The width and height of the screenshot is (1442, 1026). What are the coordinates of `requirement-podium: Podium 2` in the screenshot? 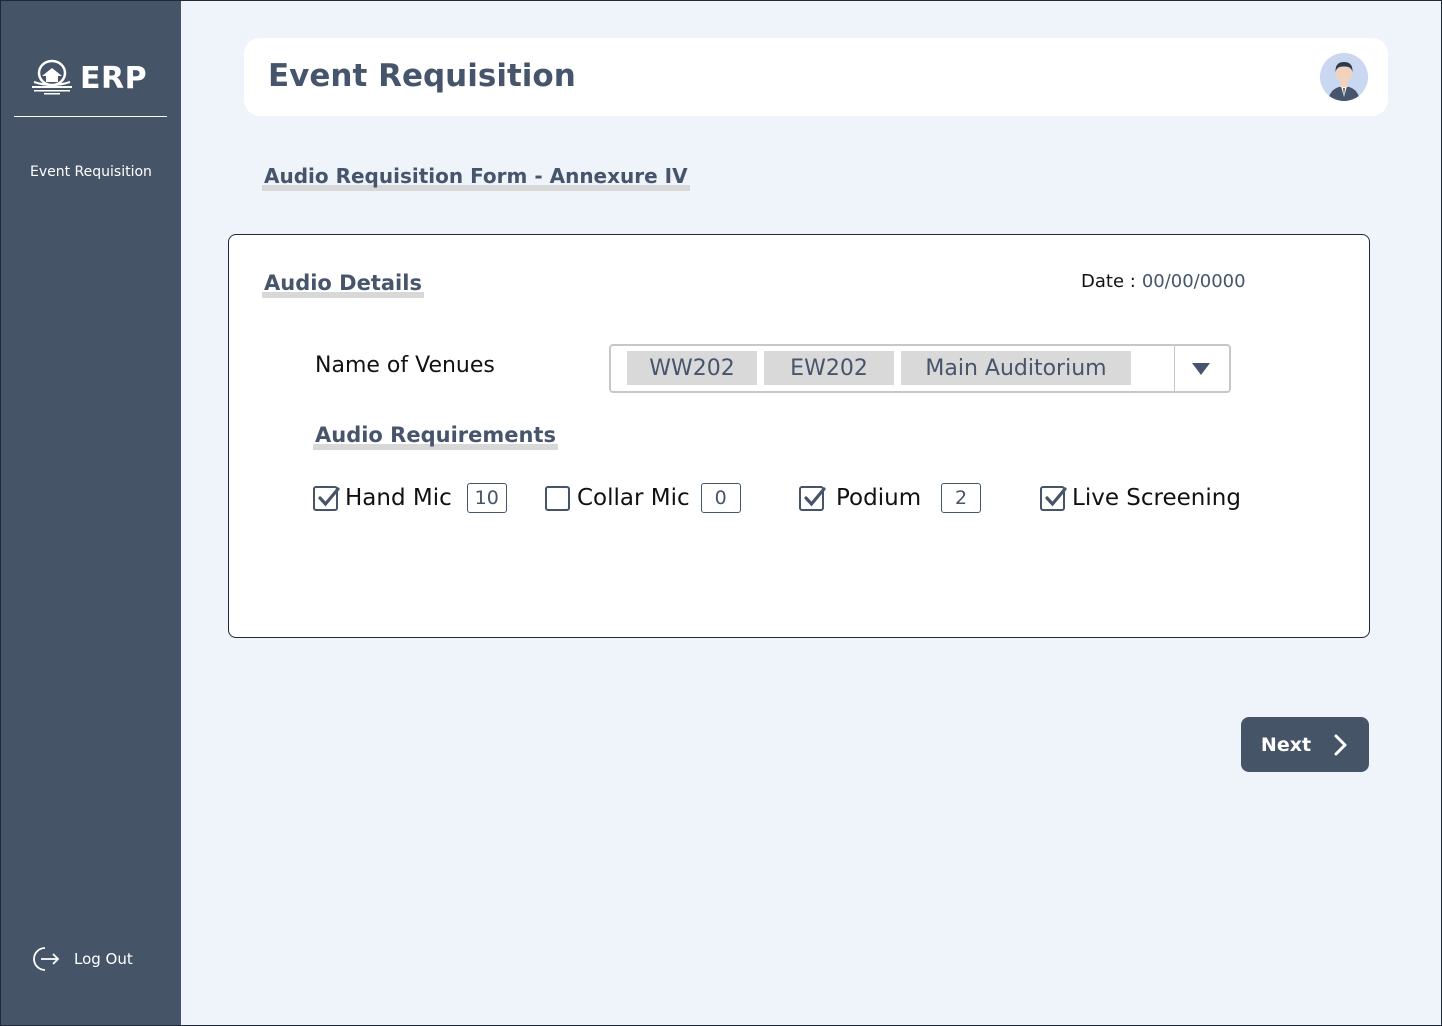 It's located at (890, 498).